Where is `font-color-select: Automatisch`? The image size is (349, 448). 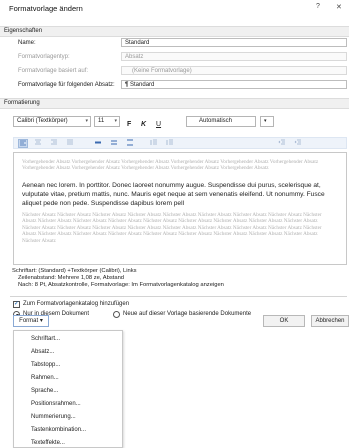 font-color-select: Automatisch is located at coordinates (221, 121).